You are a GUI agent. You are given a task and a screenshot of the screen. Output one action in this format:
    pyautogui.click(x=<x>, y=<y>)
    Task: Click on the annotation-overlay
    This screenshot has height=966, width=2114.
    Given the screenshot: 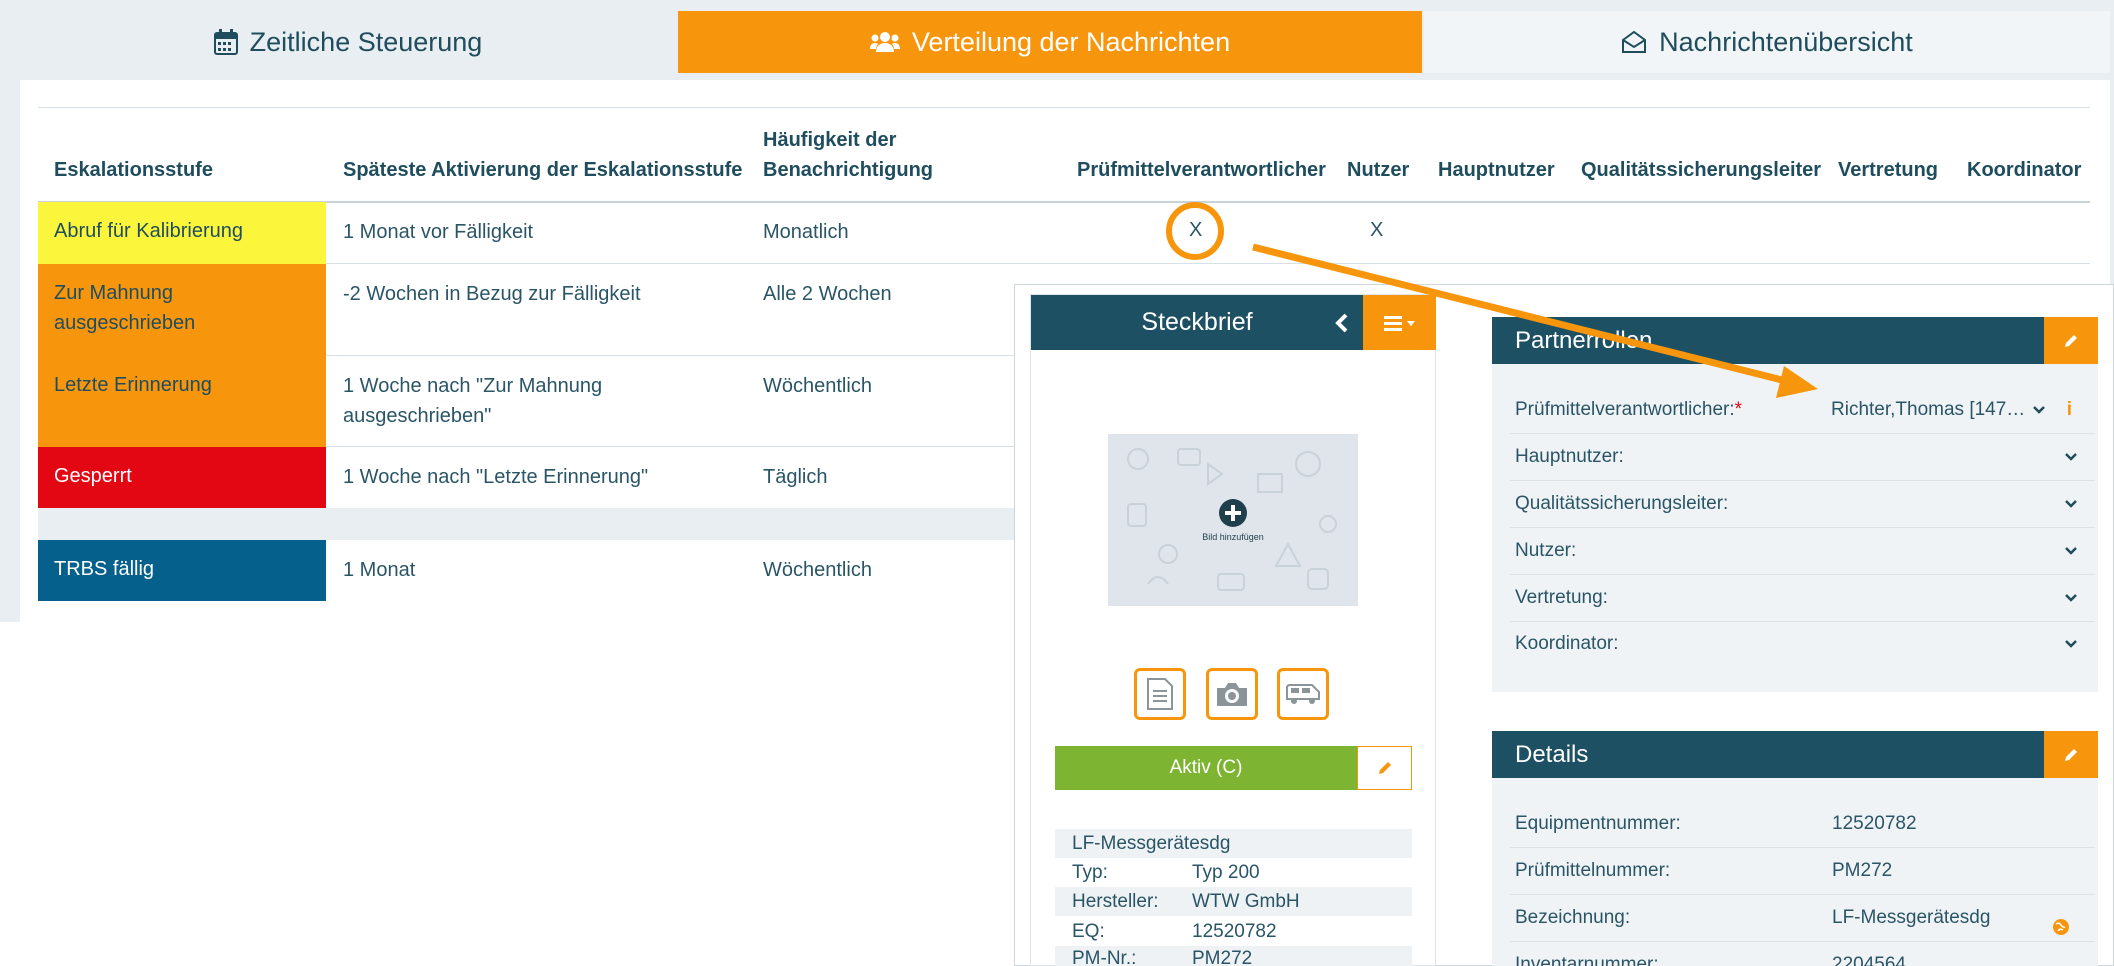 What is the action you would take?
    pyautogui.click(x=1492, y=300)
    